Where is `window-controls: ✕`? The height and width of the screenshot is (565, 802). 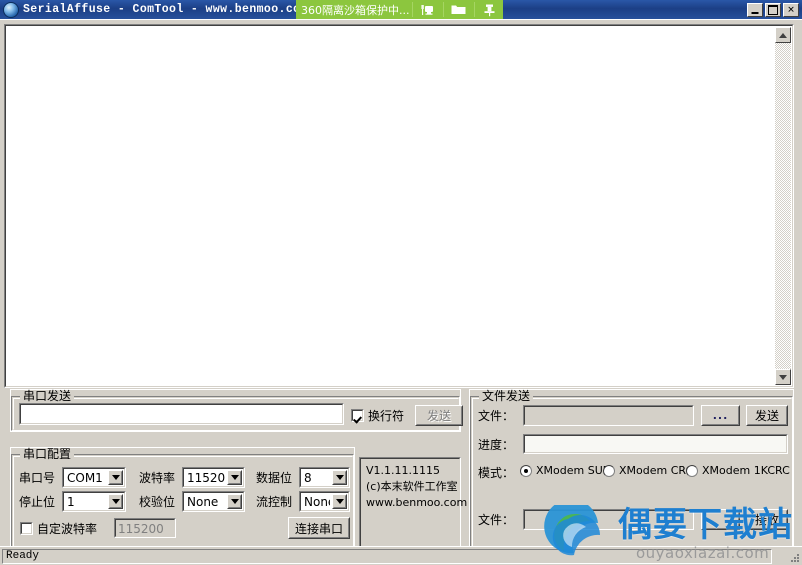 window-controls: ✕ is located at coordinates (773, 9).